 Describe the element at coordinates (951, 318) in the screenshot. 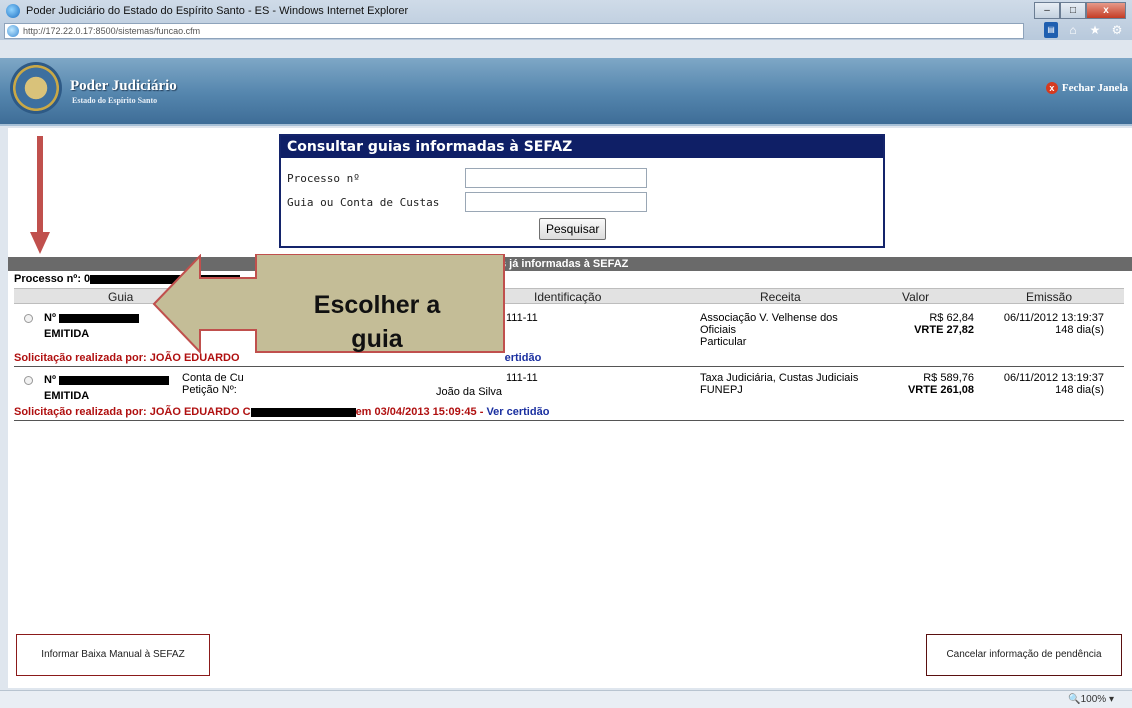

I see `valor: R$ 62,84` at that location.